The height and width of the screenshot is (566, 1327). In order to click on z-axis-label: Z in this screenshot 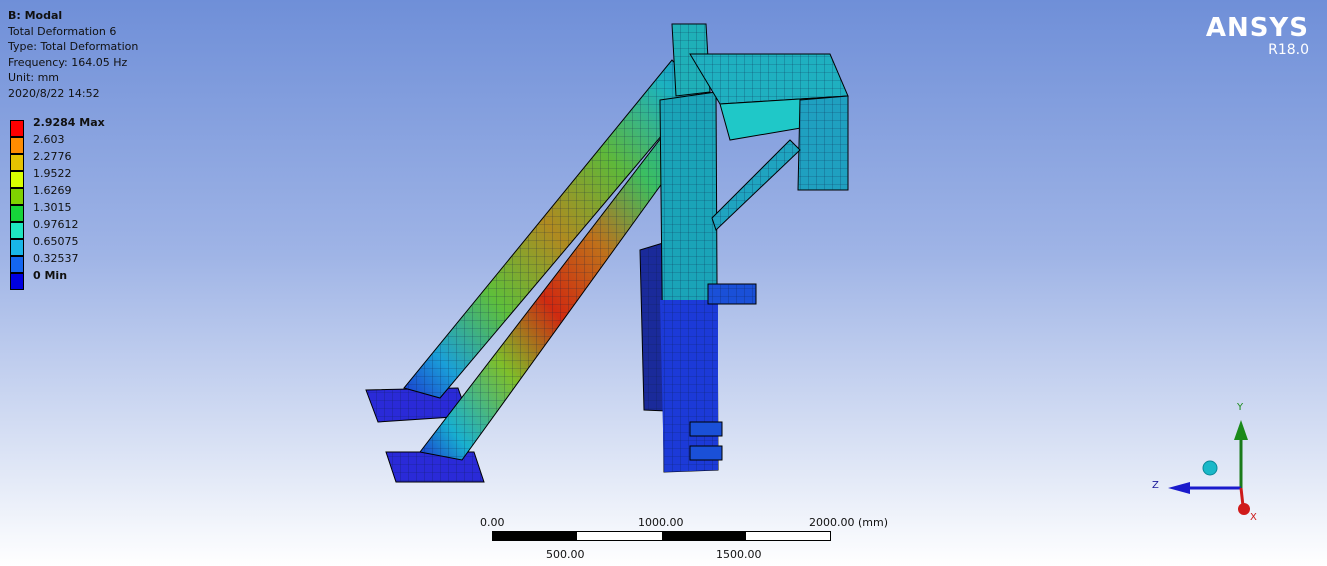, I will do `click(1155, 485)`.